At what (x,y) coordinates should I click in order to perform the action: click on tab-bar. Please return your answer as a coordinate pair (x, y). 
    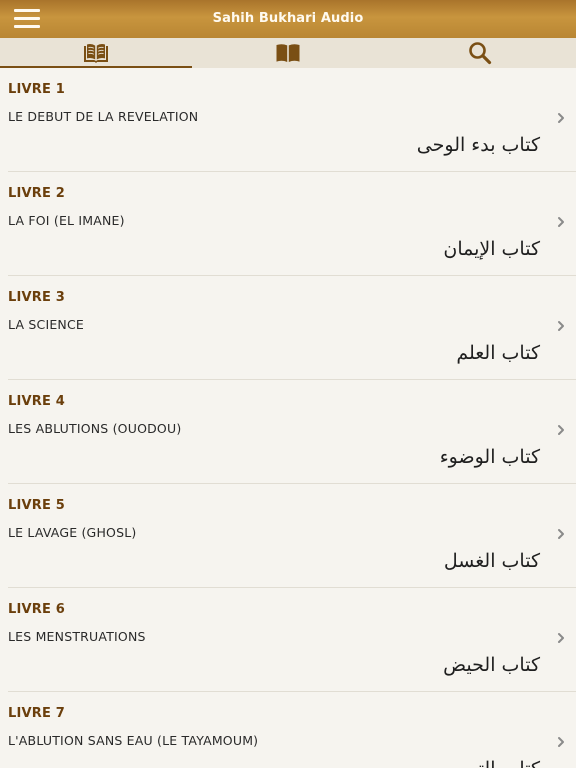
    Looking at the image, I should click on (288, 53).